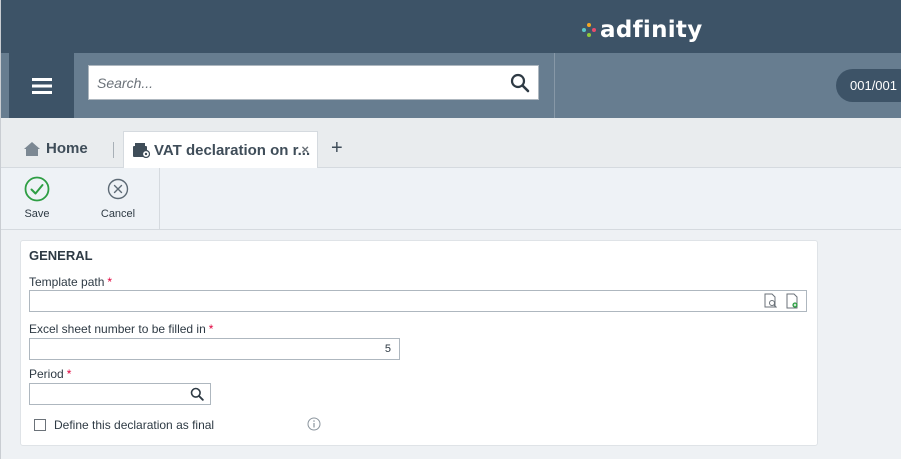  Describe the element at coordinates (792, 301) in the screenshot. I see `file-open-icon` at that location.